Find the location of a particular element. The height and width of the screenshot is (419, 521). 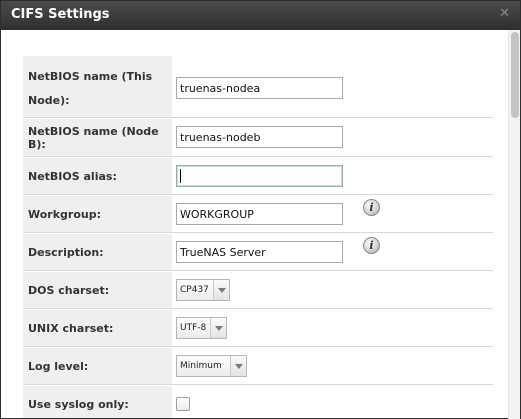

unix-charset-label: UNIX charset: is located at coordinates (97, 328).